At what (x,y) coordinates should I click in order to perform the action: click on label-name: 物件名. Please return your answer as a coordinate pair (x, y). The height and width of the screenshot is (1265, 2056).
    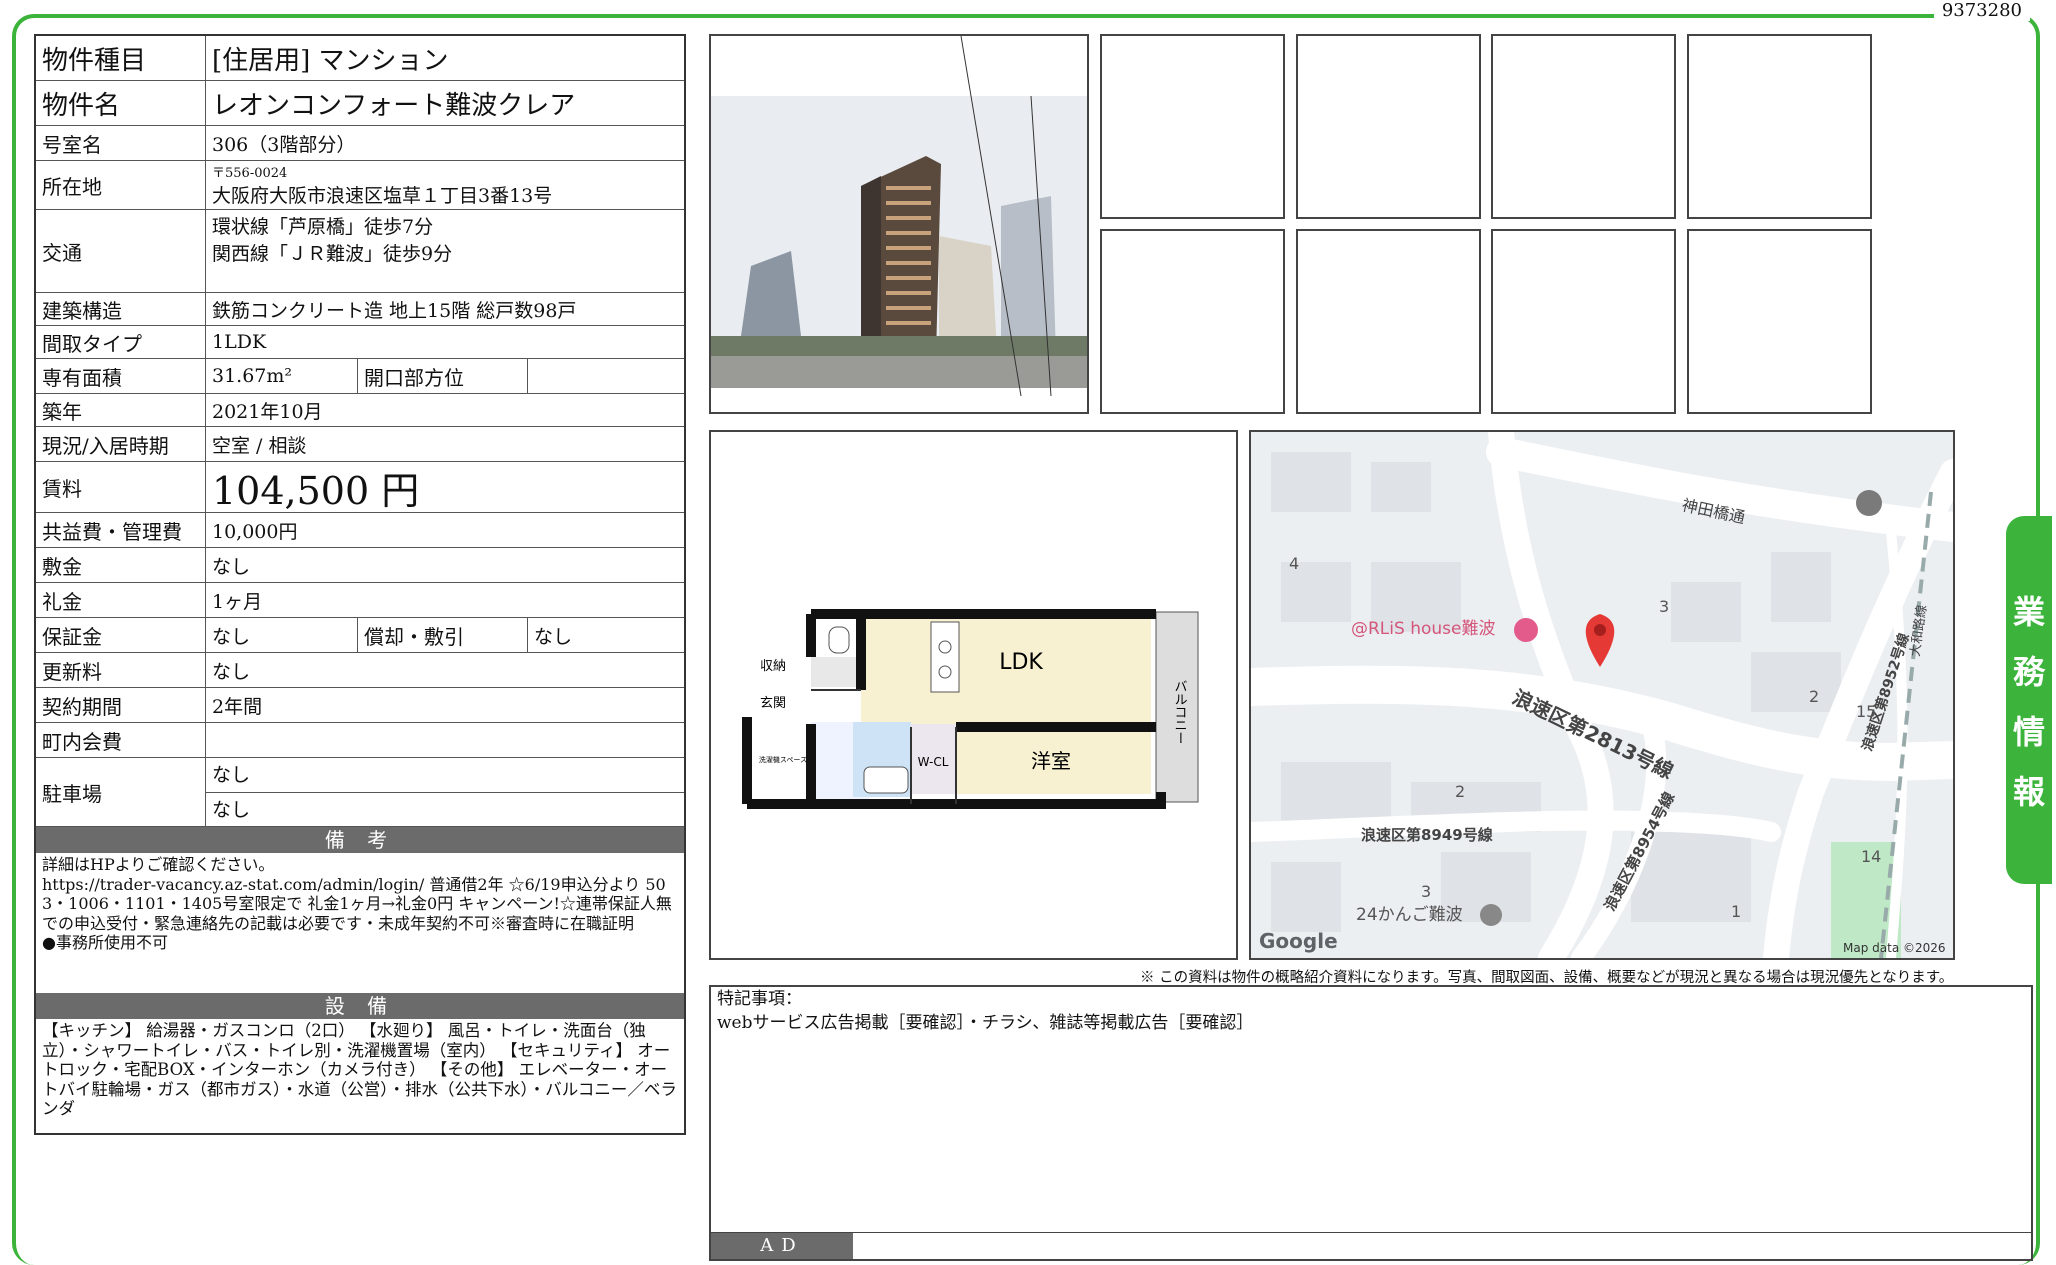
    Looking at the image, I should click on (121, 103).